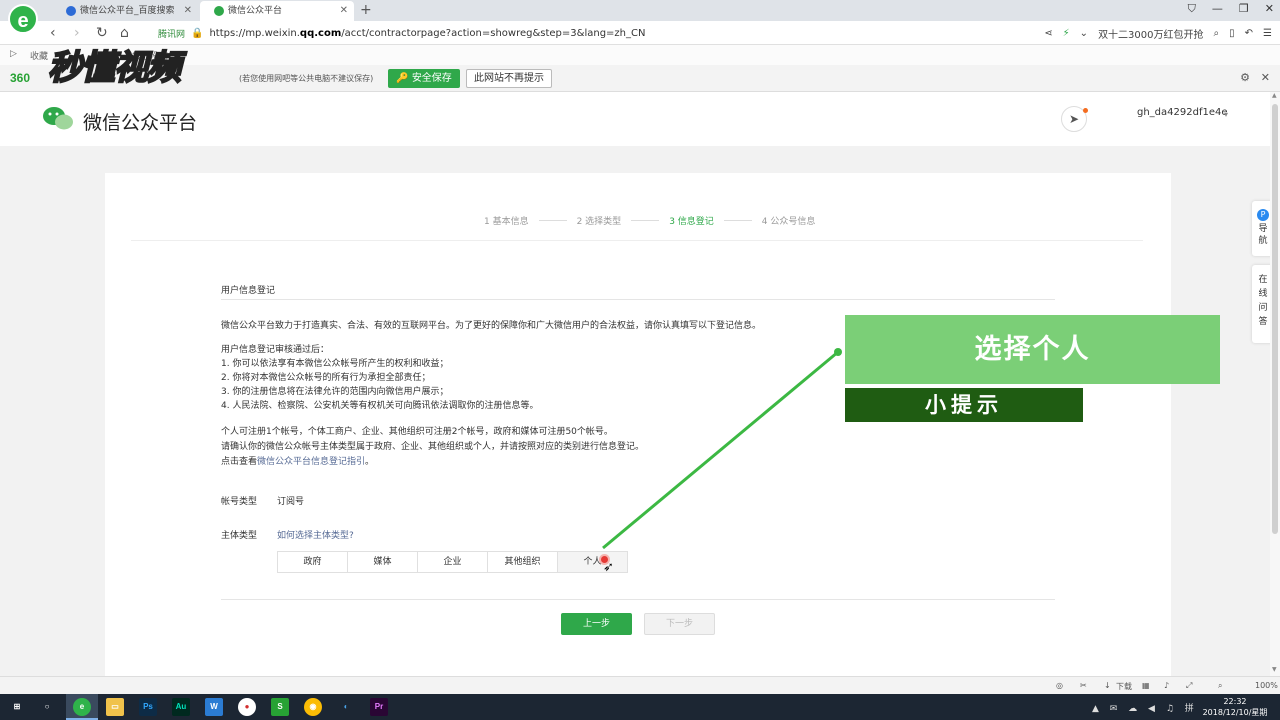  I want to click on option-other-org: 其他组织, so click(523, 562).